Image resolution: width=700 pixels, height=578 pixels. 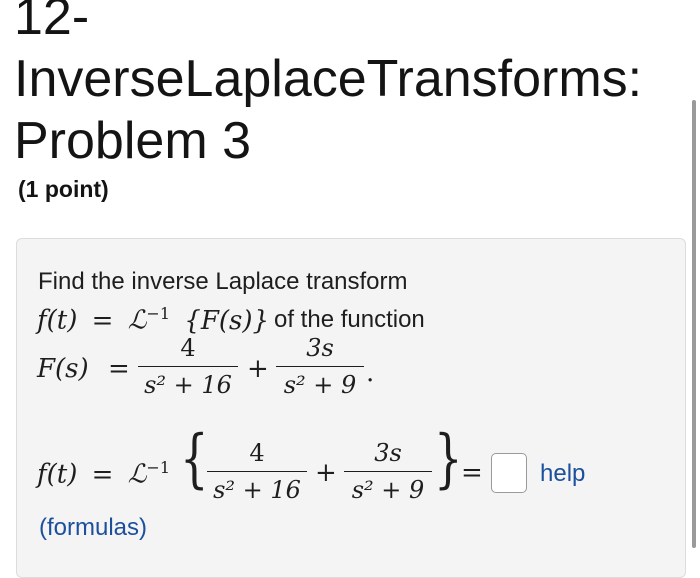 I want to click on of-the-function-text: of the function, so click(x=349, y=319).